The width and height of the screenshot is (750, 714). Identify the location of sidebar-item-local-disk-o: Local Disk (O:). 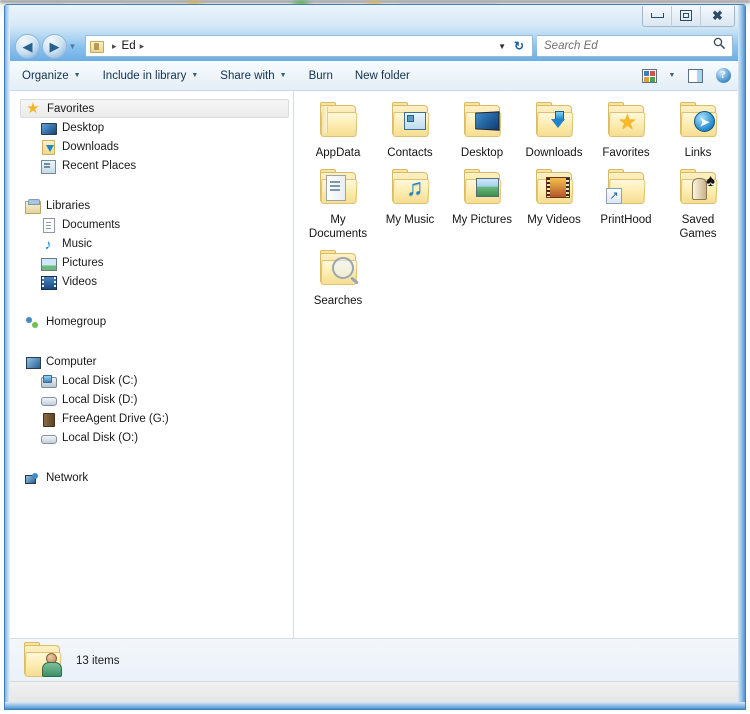
(151, 437).